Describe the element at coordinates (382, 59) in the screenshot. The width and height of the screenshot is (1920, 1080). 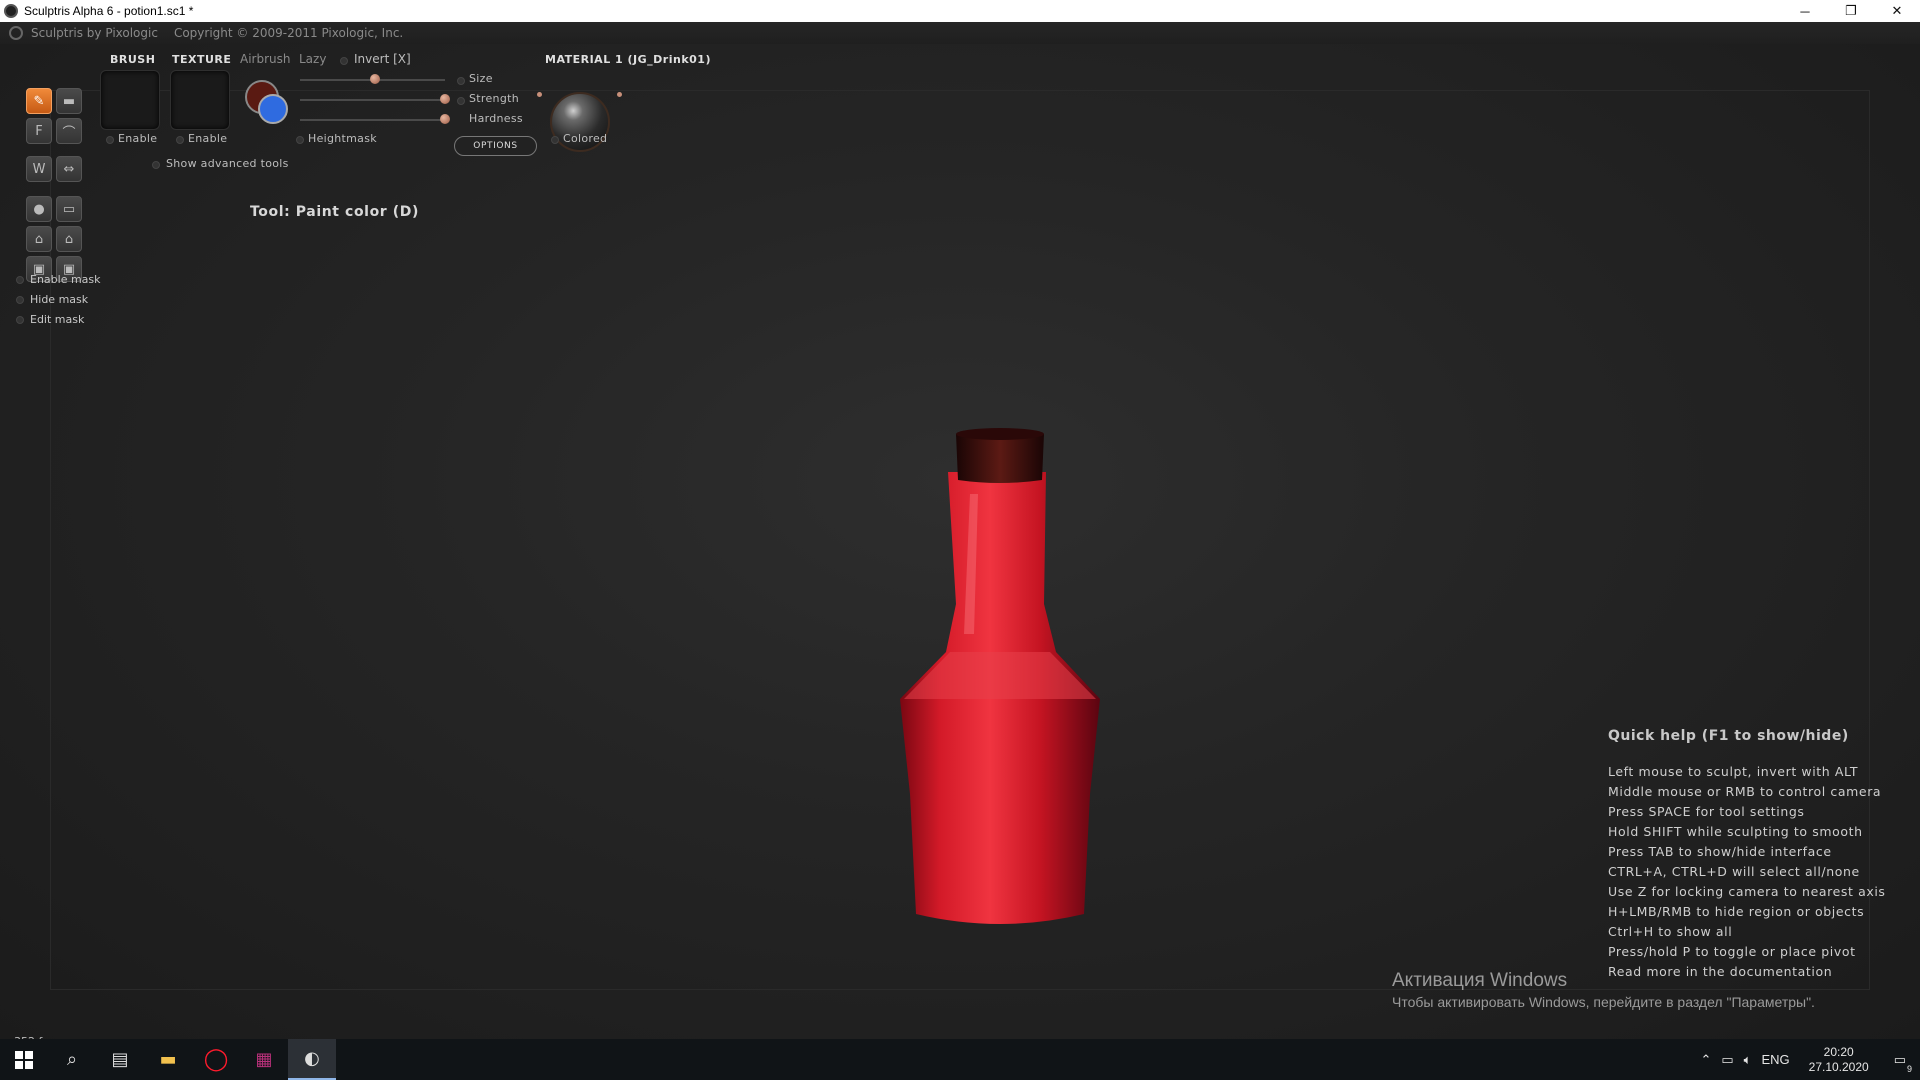
I see `invert-toggle: Invert [X]` at that location.